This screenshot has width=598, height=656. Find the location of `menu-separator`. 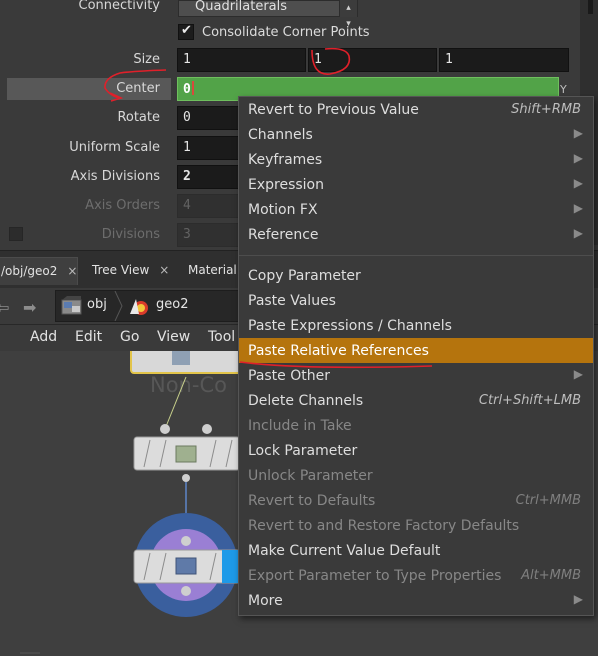

menu-separator is located at coordinates (416, 255).